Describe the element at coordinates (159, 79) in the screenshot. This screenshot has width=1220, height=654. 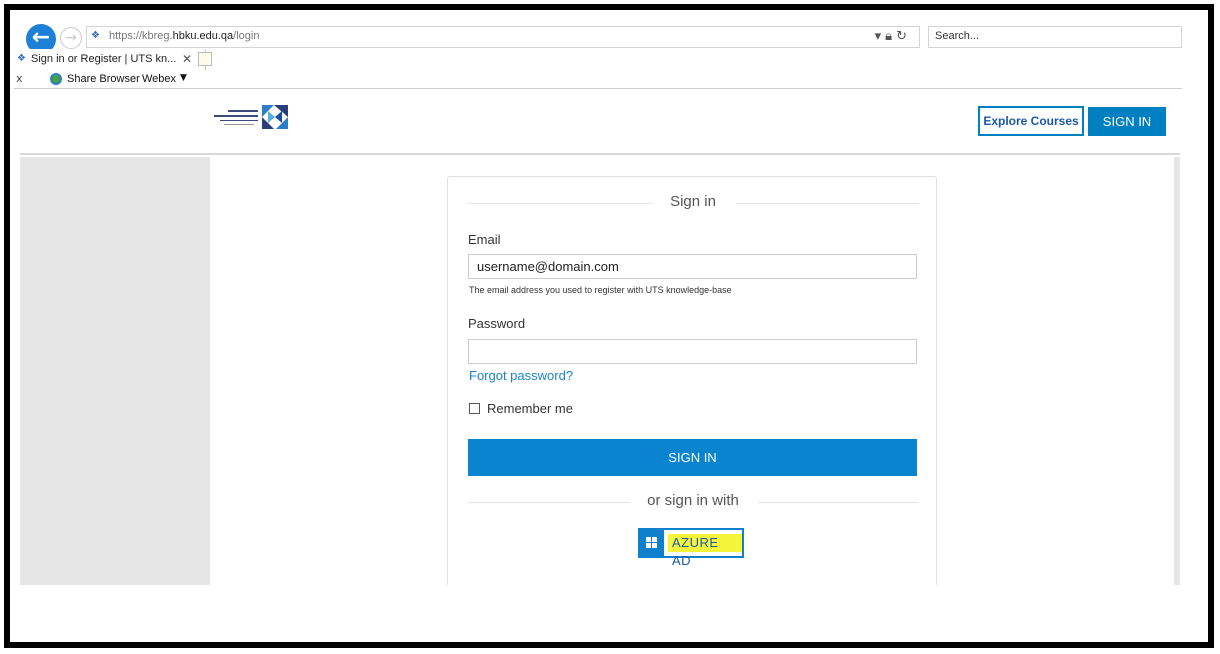
I see `webex-menu: Webex` at that location.